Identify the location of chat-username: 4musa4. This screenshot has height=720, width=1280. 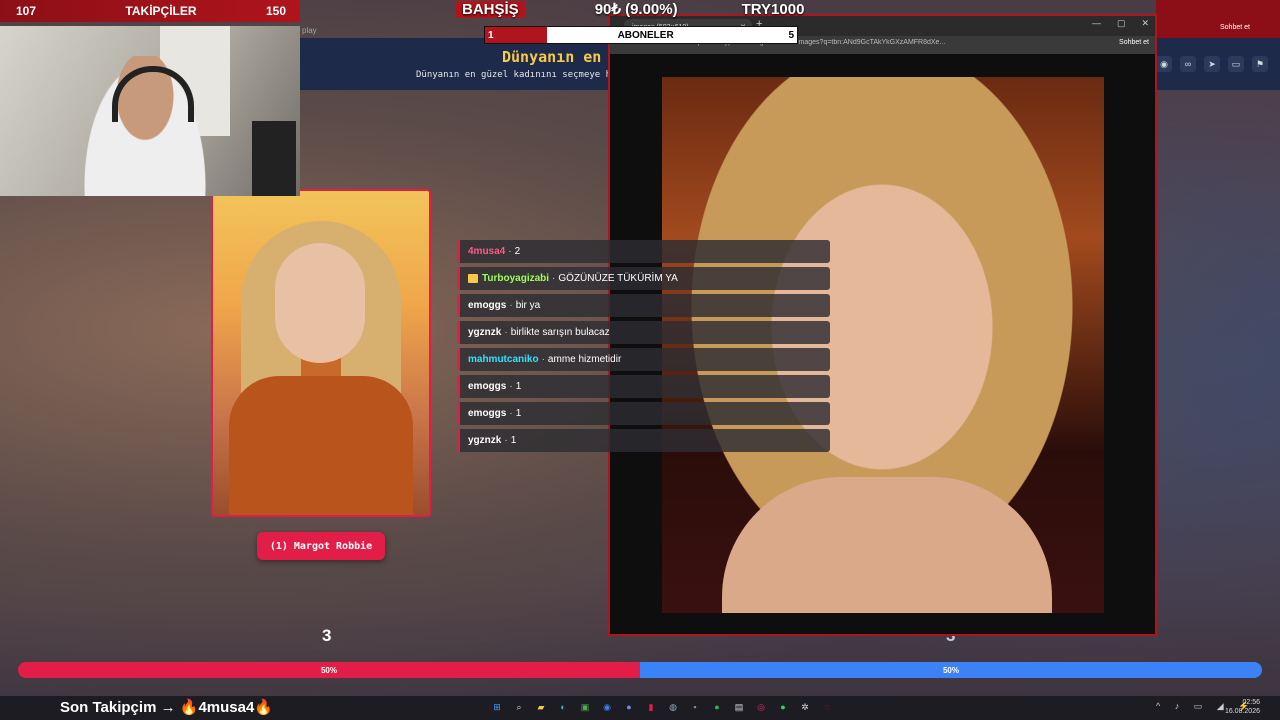
(486, 251).